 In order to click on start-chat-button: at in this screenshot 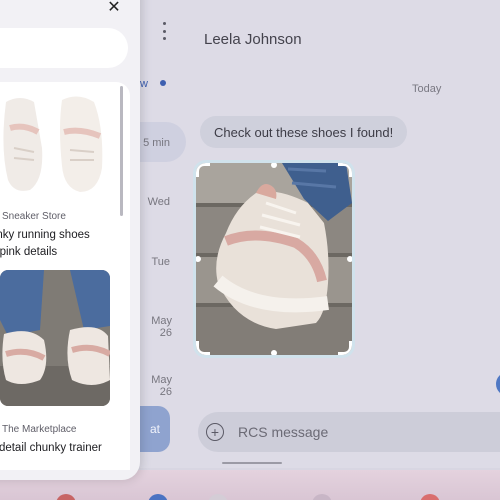, I will do `click(155, 429)`.